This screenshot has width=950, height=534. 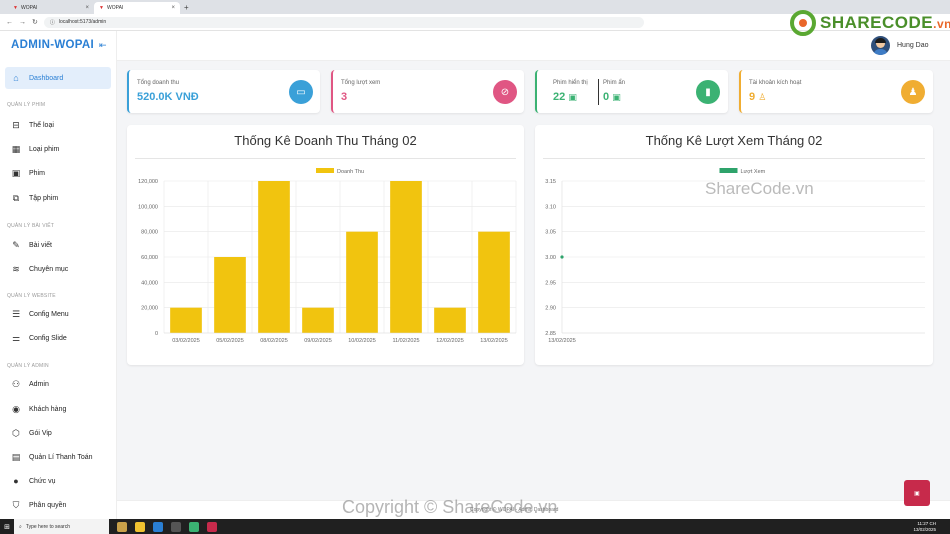 What do you see at coordinates (752, 97) in the screenshot?
I see `stat-value: 9` at bounding box center [752, 97].